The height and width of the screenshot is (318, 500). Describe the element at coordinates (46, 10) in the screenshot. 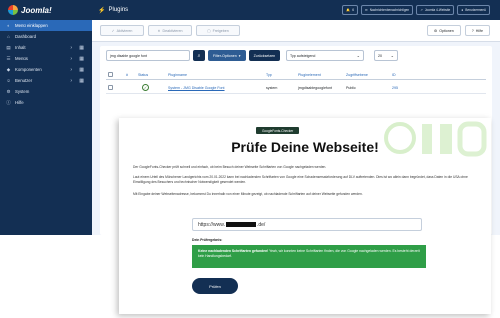

I see `logo: Joomla!` at that location.